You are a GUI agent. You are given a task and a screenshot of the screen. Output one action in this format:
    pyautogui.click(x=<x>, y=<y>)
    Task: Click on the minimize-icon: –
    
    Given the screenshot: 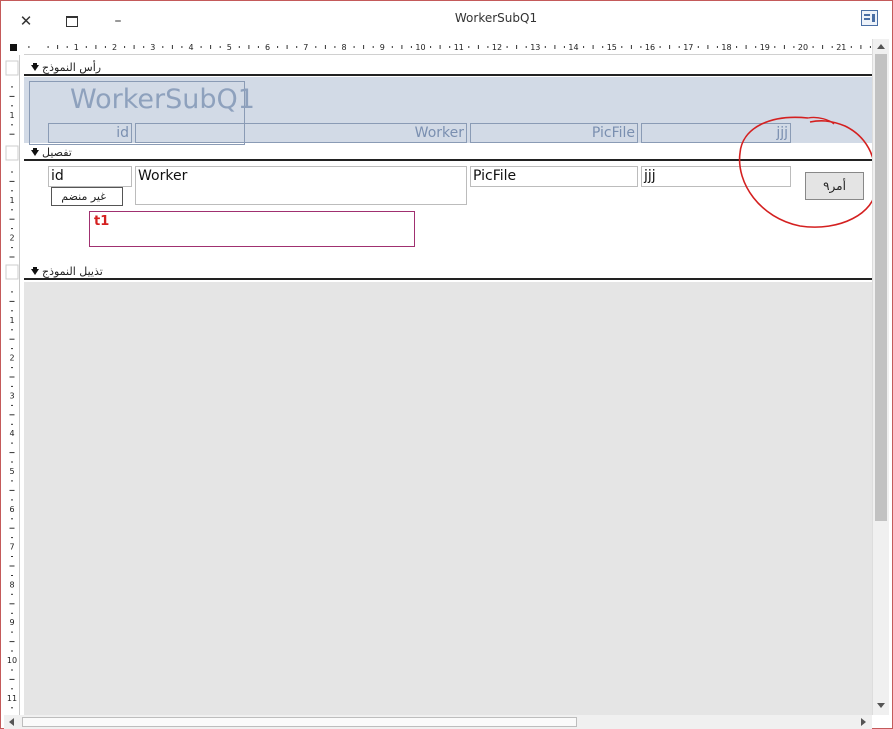 What is the action you would take?
    pyautogui.click(x=118, y=21)
    